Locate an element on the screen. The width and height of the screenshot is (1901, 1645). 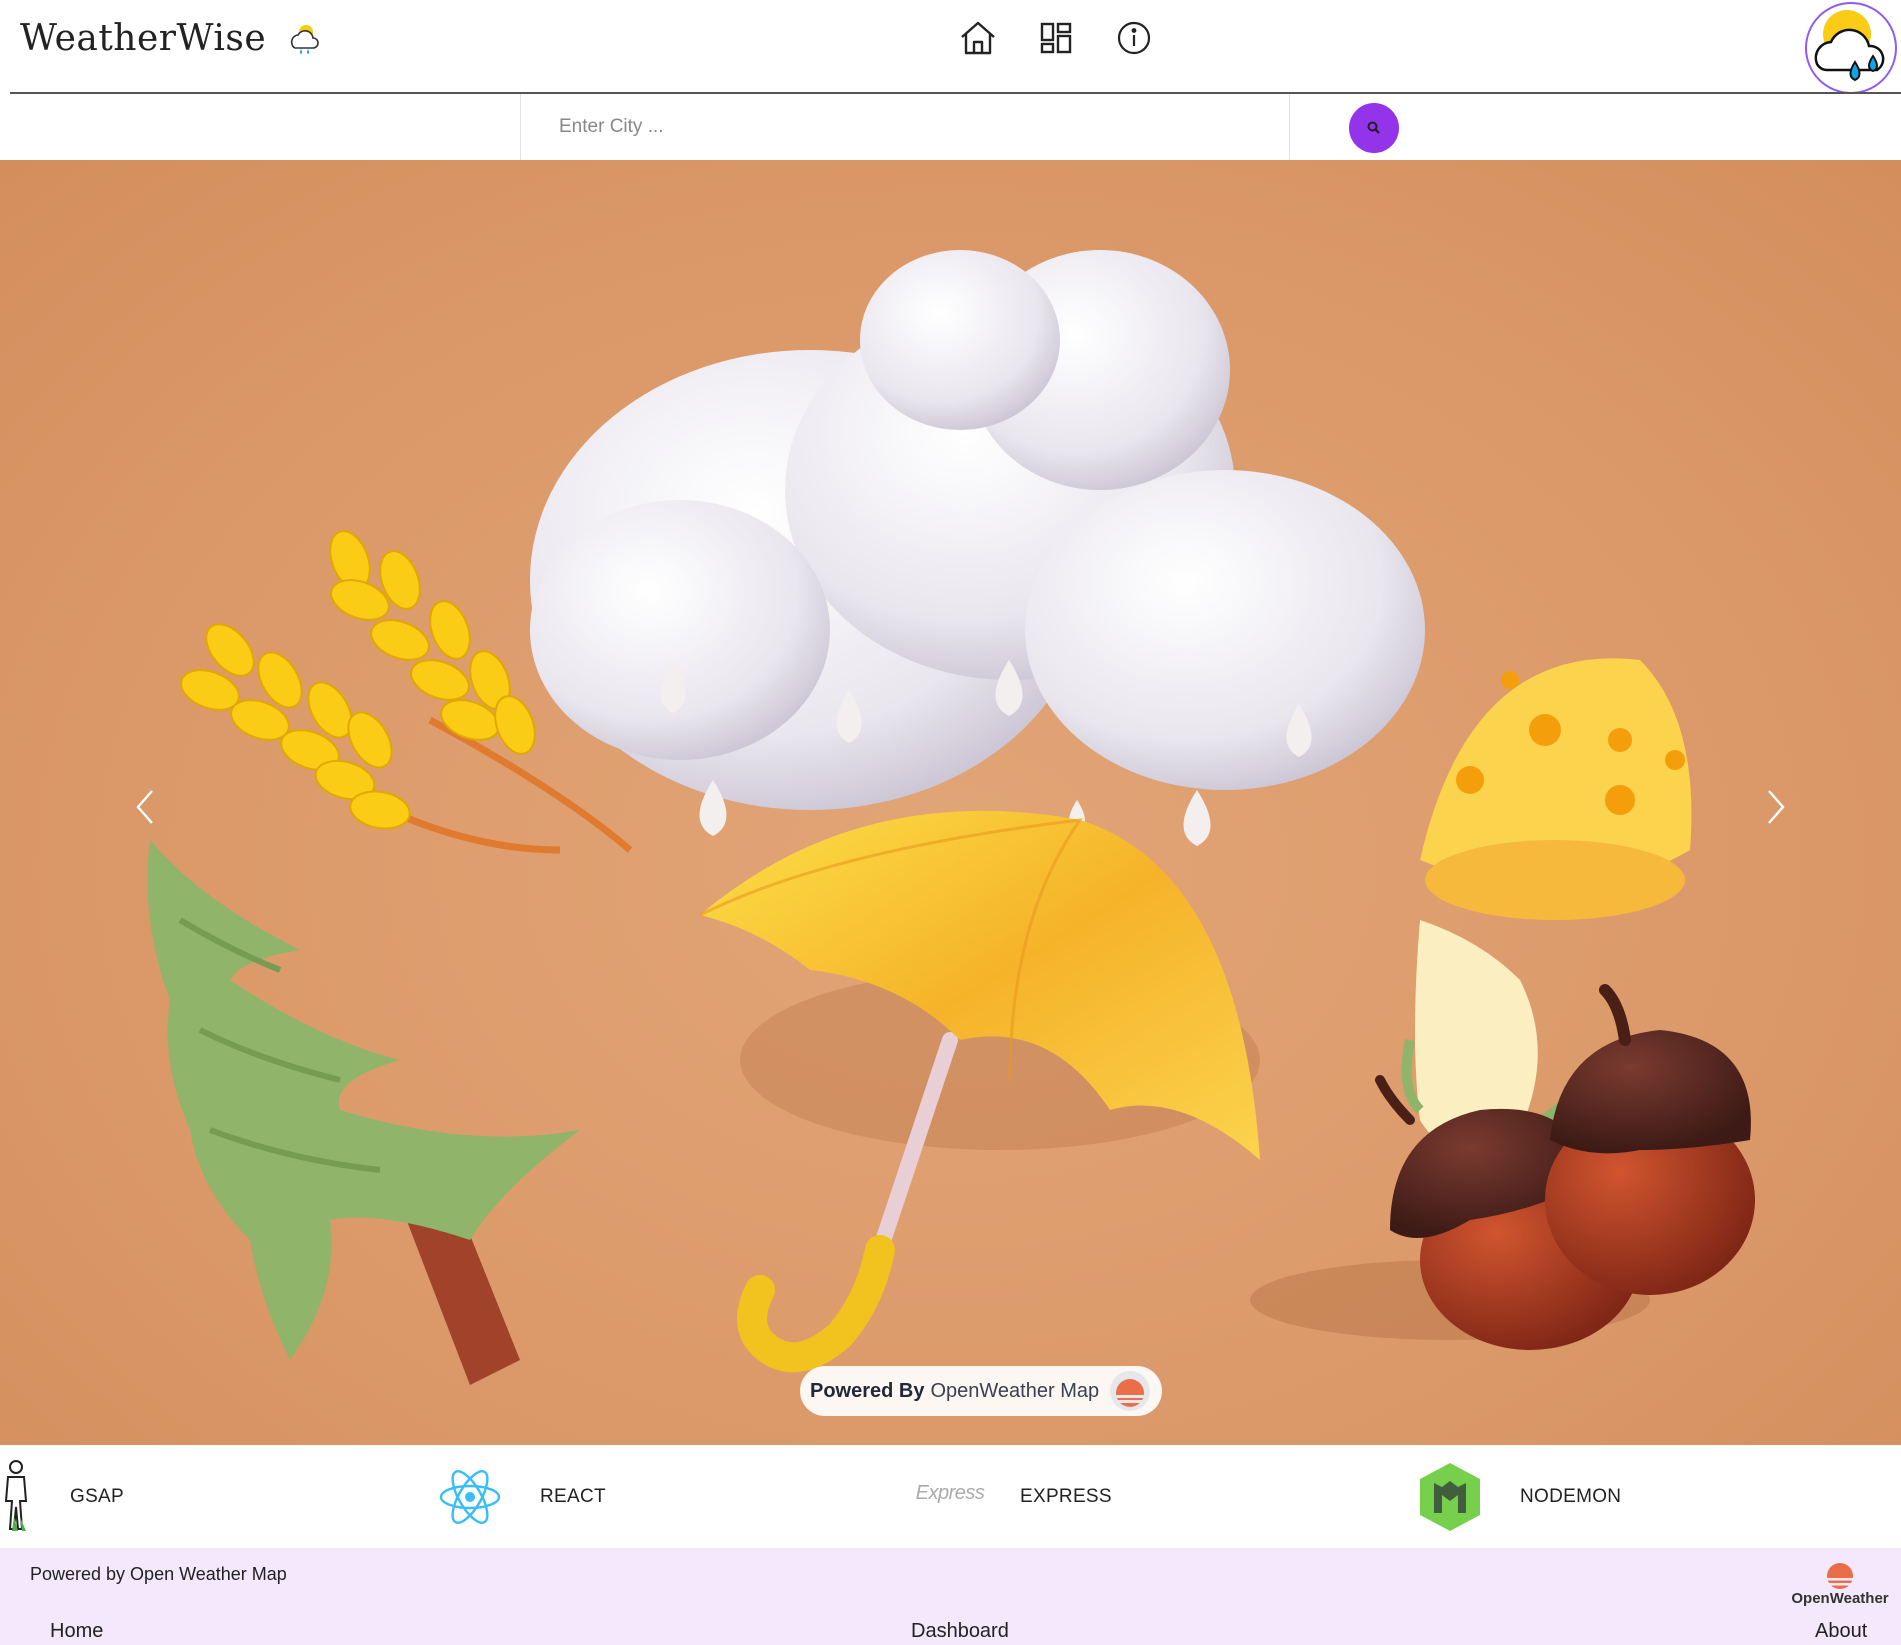
chevron-left-icon is located at coordinates (144, 807).